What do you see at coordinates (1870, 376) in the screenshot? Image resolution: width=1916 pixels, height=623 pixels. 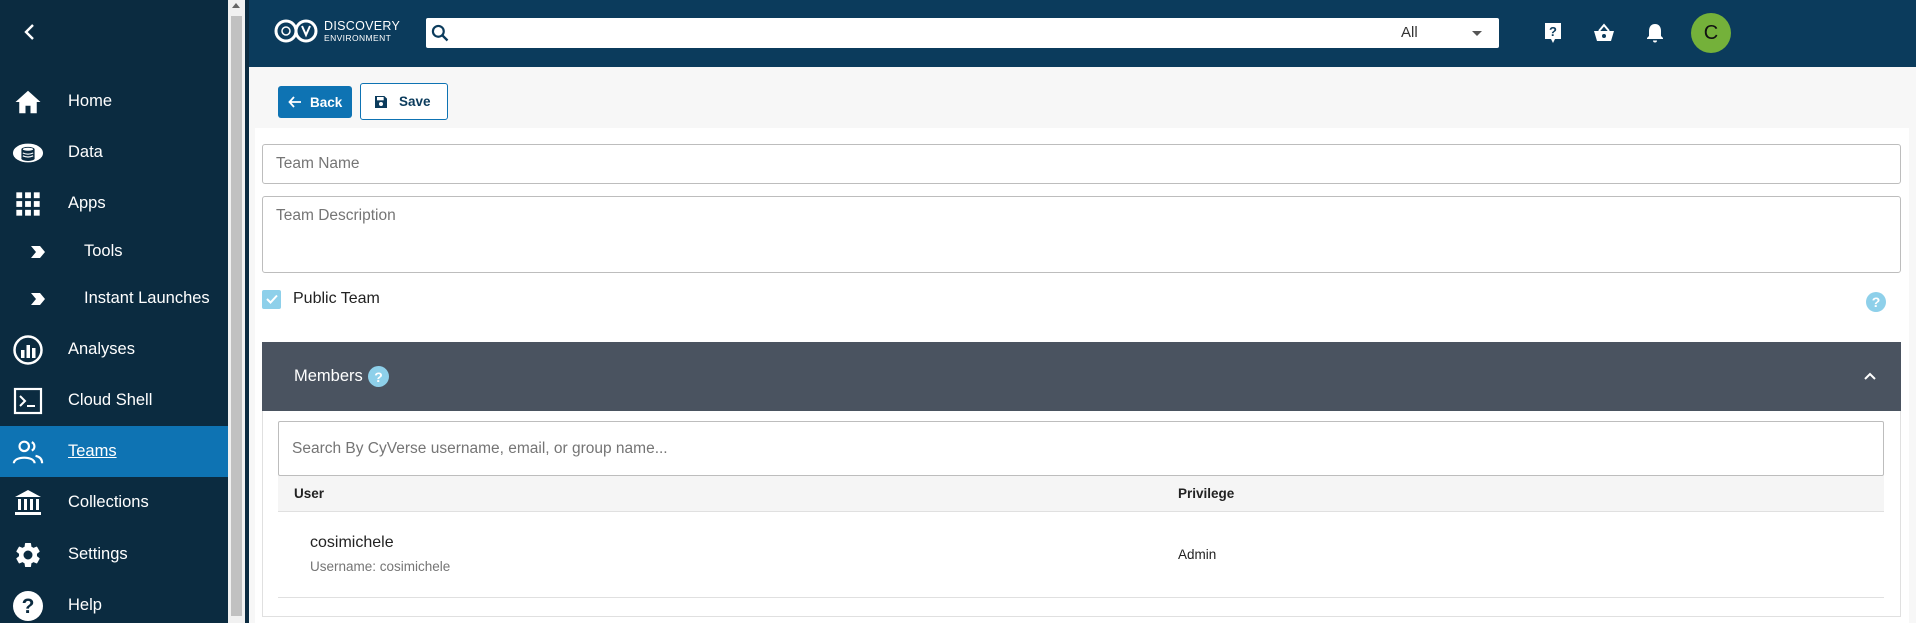 I see `chevron-up-icon` at bounding box center [1870, 376].